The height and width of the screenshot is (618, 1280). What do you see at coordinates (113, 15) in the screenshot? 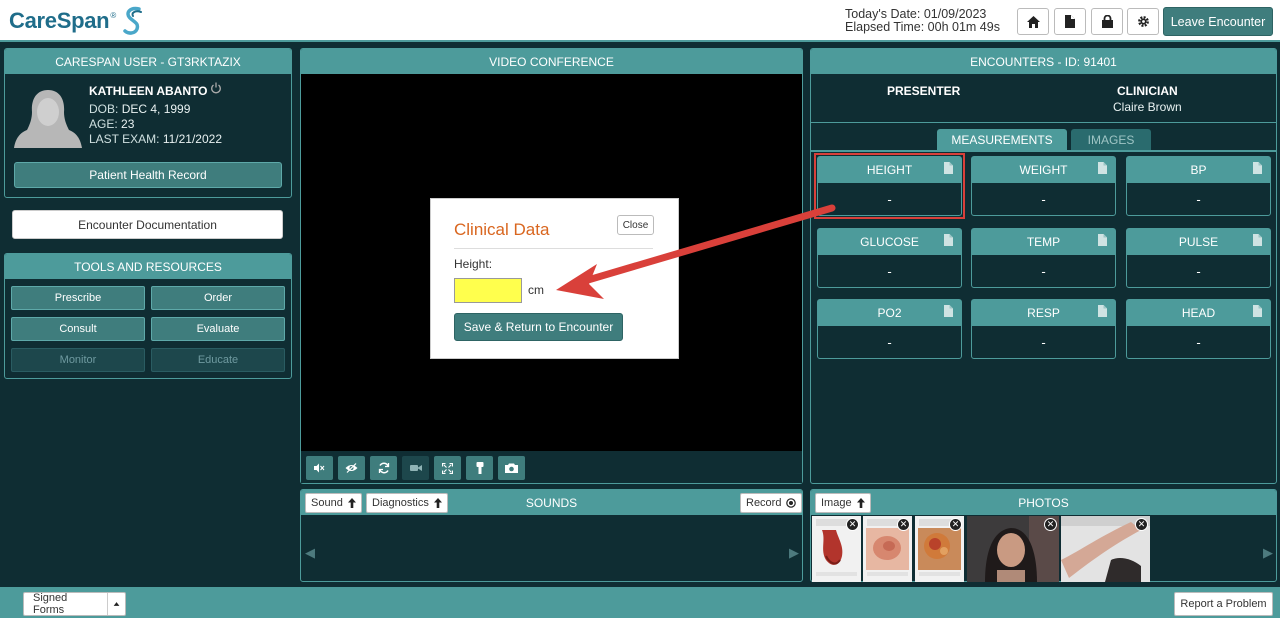
I see `logo-trademark: ®` at bounding box center [113, 15].